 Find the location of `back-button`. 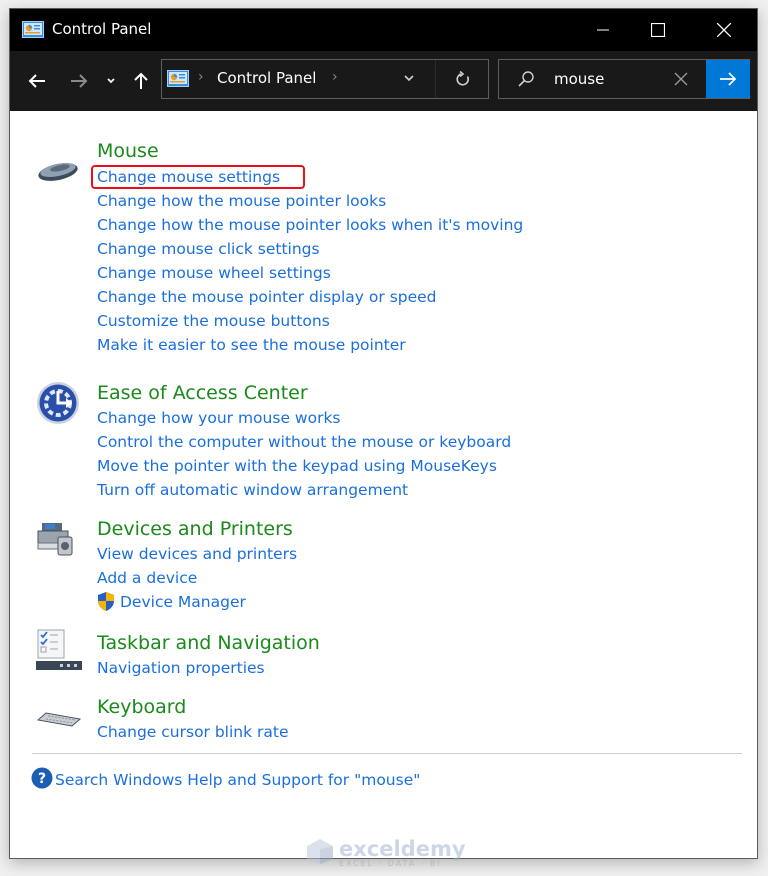

back-button is located at coordinates (37, 81).